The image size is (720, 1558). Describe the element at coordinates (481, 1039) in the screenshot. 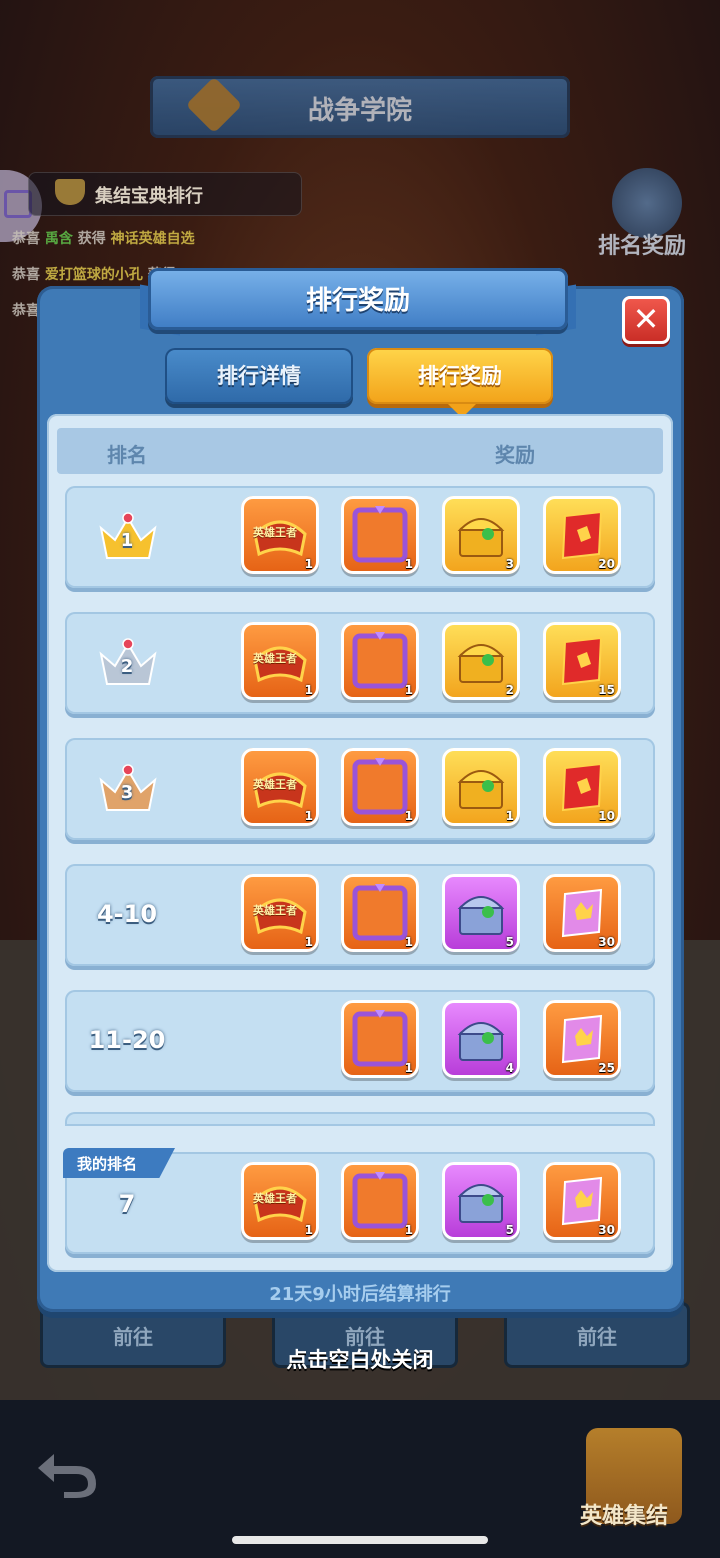

I see `reward-item-purple-chest: 4` at that location.